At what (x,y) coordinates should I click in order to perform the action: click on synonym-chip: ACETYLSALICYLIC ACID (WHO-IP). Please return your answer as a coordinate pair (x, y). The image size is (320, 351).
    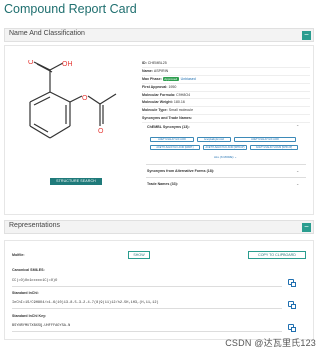
    Looking at the image, I should click on (225, 147).